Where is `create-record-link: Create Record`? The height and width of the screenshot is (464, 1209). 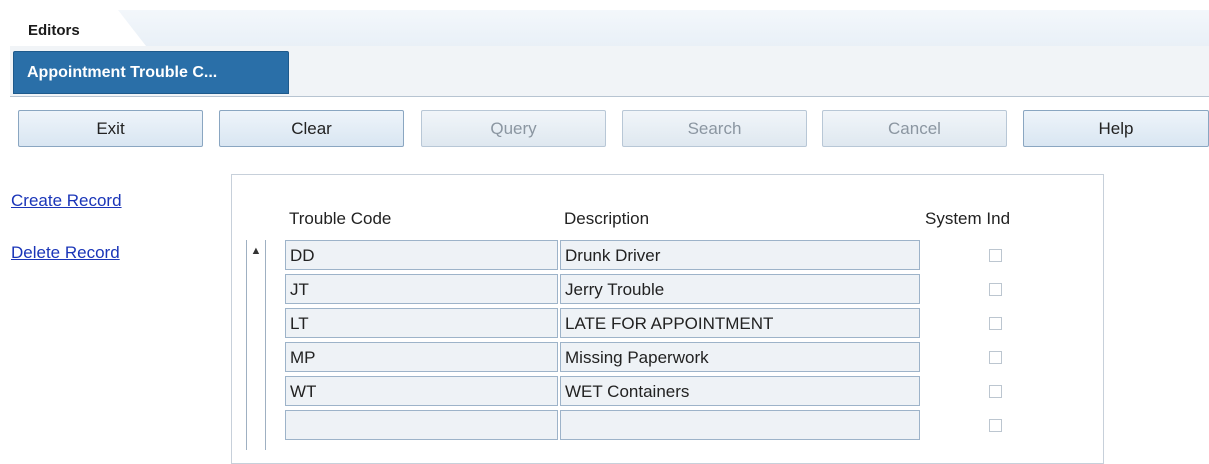 create-record-link: Create Record is located at coordinates (66, 201).